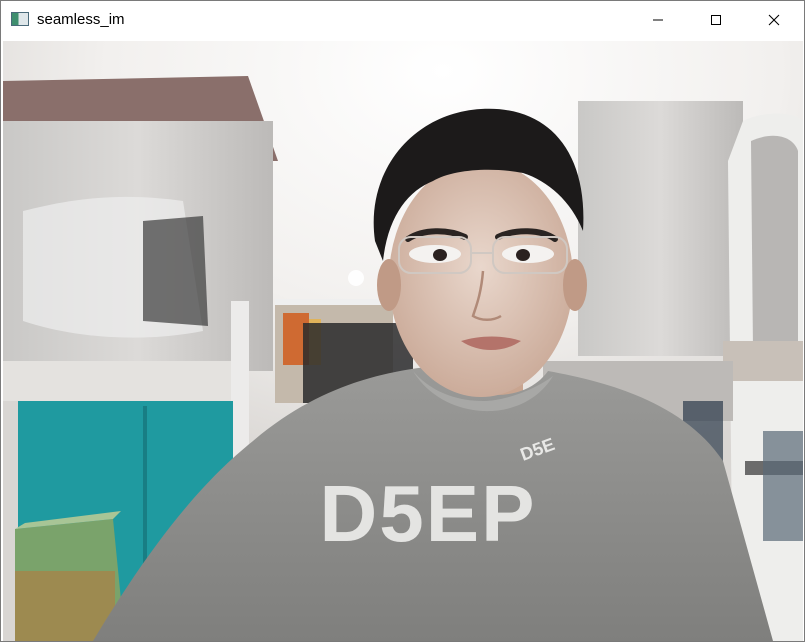  Describe the element at coordinates (428, 513) in the screenshot. I see `shirt-print: D5EP` at that location.